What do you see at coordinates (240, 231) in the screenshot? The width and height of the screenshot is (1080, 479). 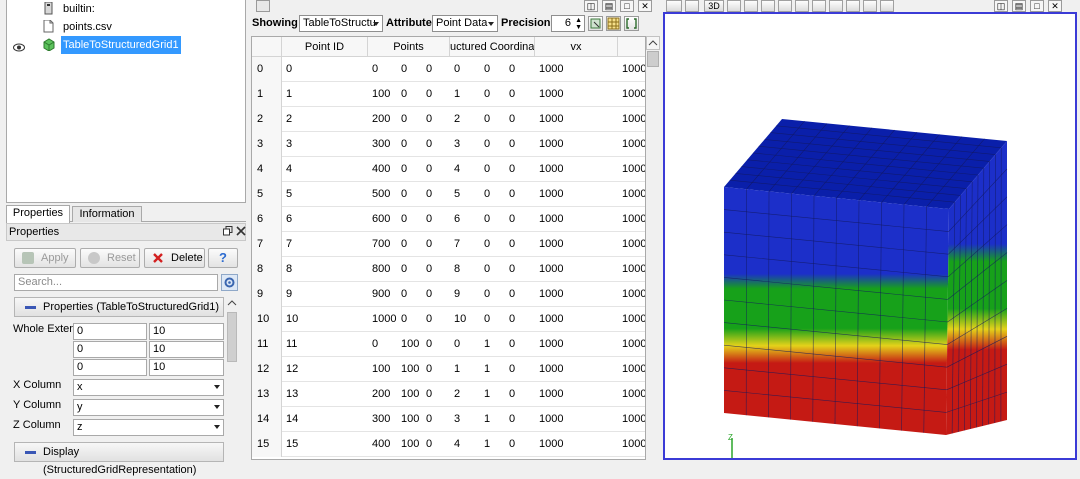 I see `close-icon` at bounding box center [240, 231].